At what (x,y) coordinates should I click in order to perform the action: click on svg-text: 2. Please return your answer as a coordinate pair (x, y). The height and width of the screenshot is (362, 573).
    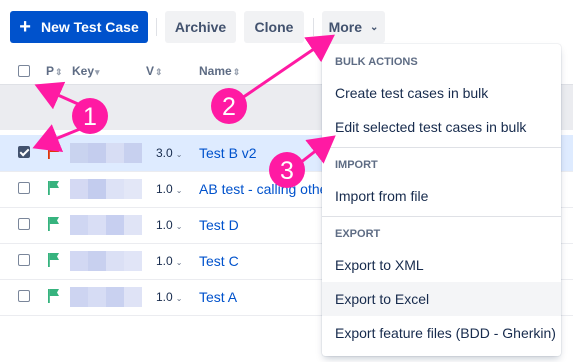
    Looking at the image, I should click on (229, 107).